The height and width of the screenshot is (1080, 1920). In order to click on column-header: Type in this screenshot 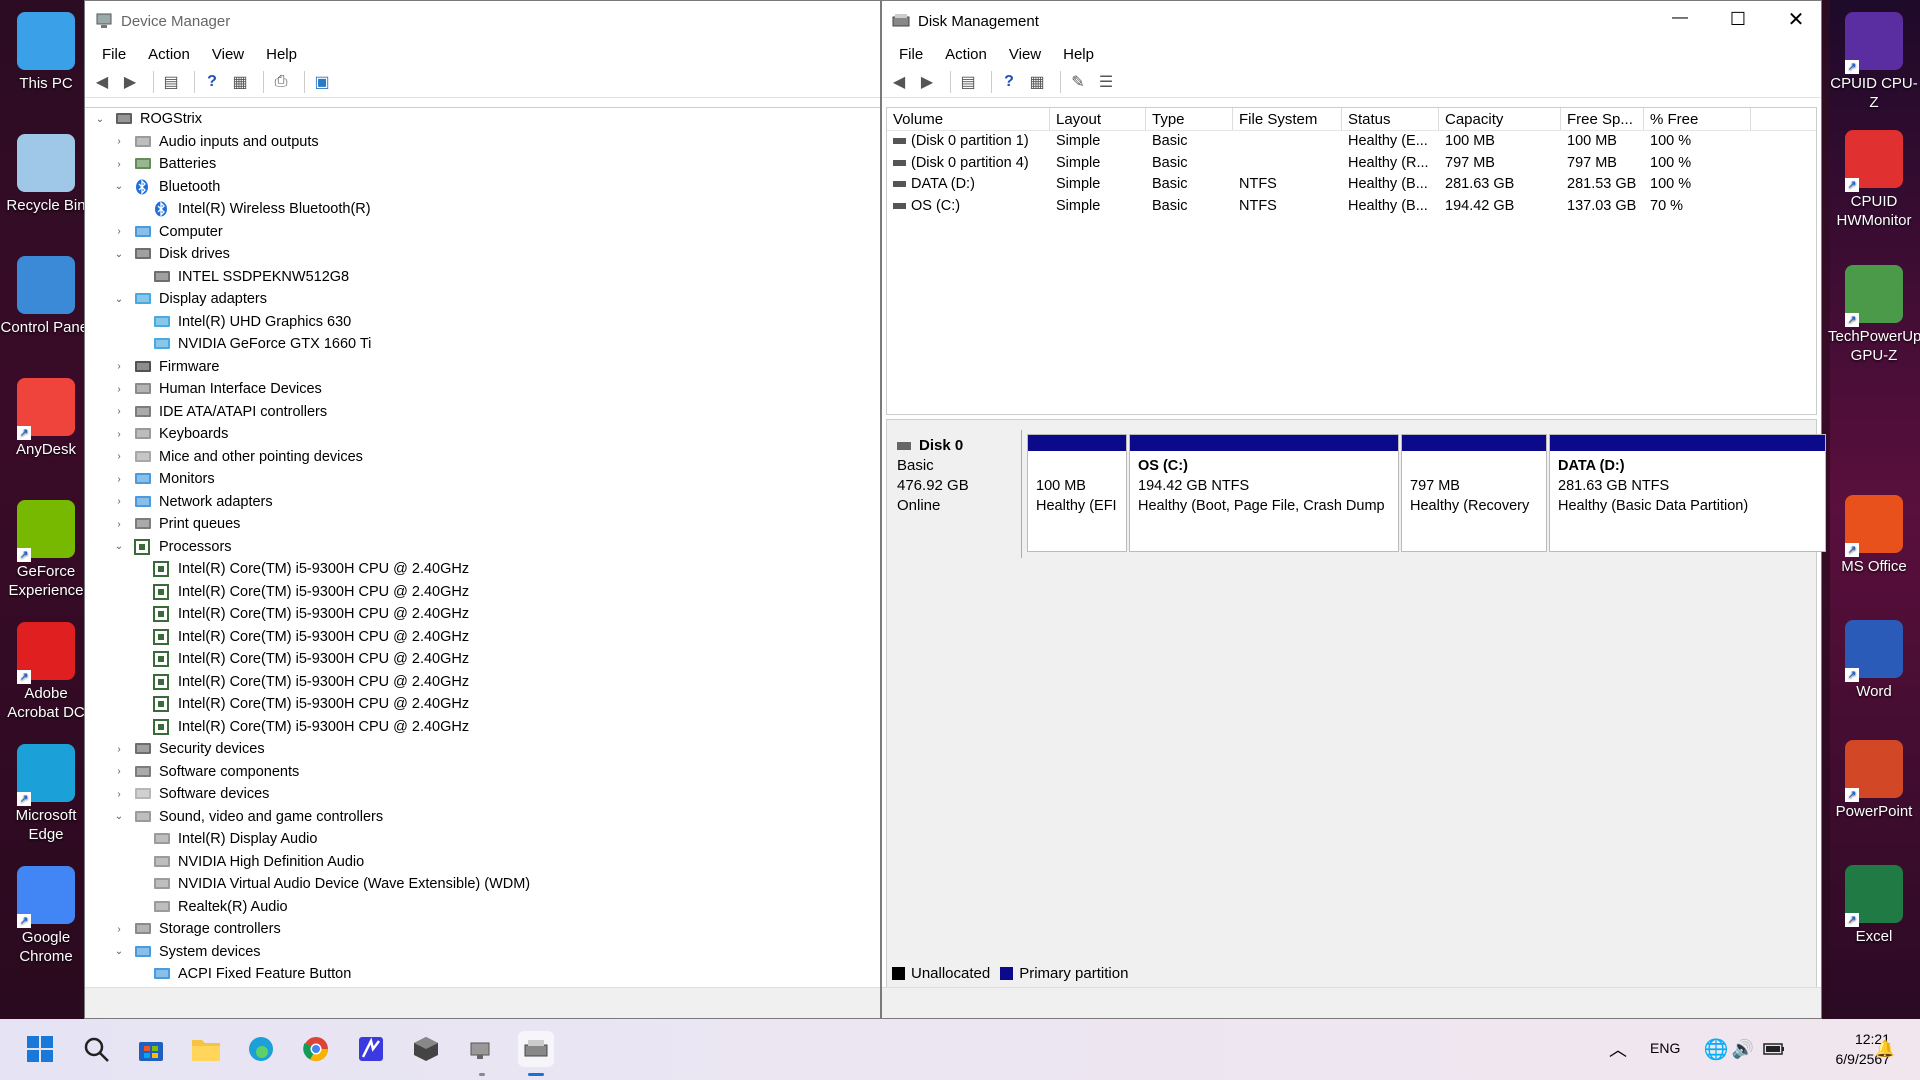, I will do `click(1189, 119)`.